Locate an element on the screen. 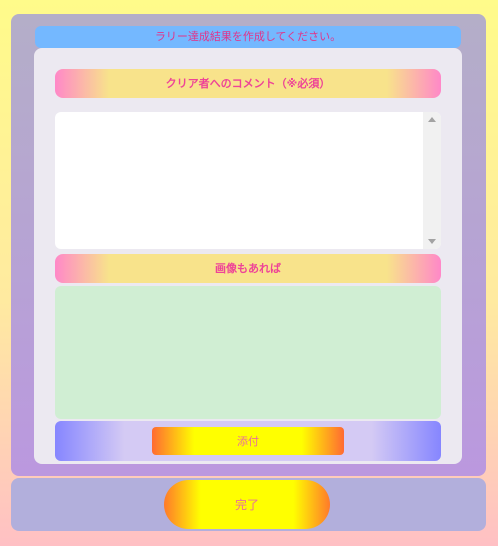 Image resolution: width=498 pixels, height=546 pixels. attach-button: 添付 is located at coordinates (248, 441).